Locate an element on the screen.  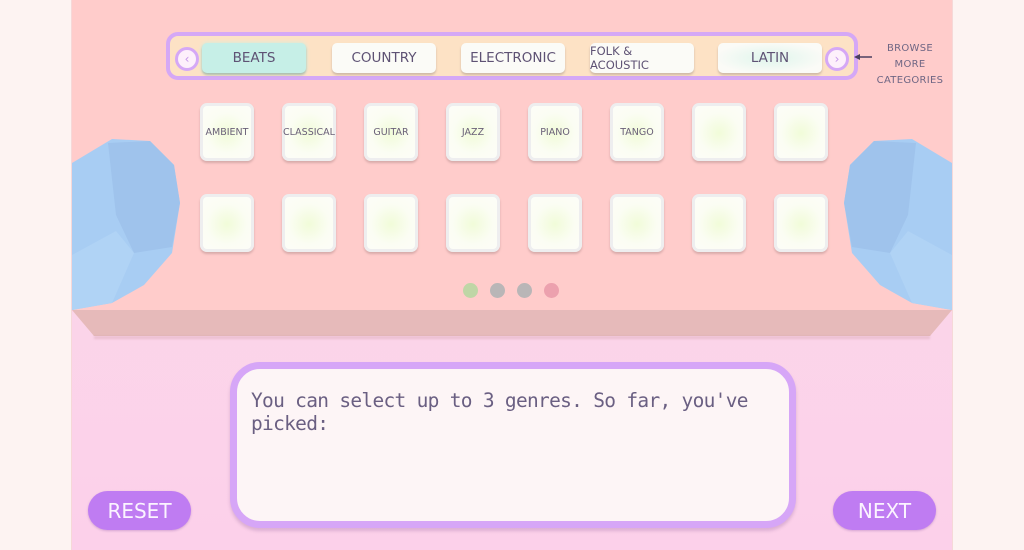
category-tab-electronic: ELECTRONIC is located at coordinates (513, 58).